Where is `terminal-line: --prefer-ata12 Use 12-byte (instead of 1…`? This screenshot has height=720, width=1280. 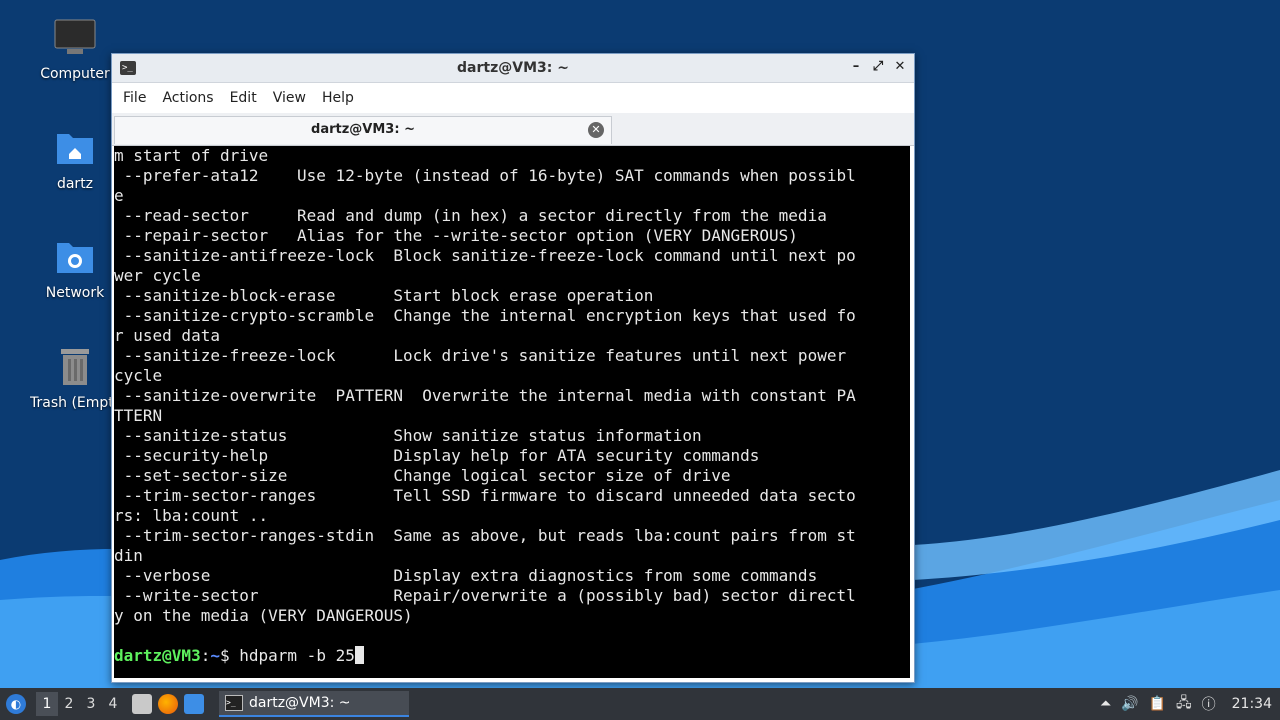
terminal-line: --prefer-ata12 Use 12-byte (instead of 1… is located at coordinates (485, 175).